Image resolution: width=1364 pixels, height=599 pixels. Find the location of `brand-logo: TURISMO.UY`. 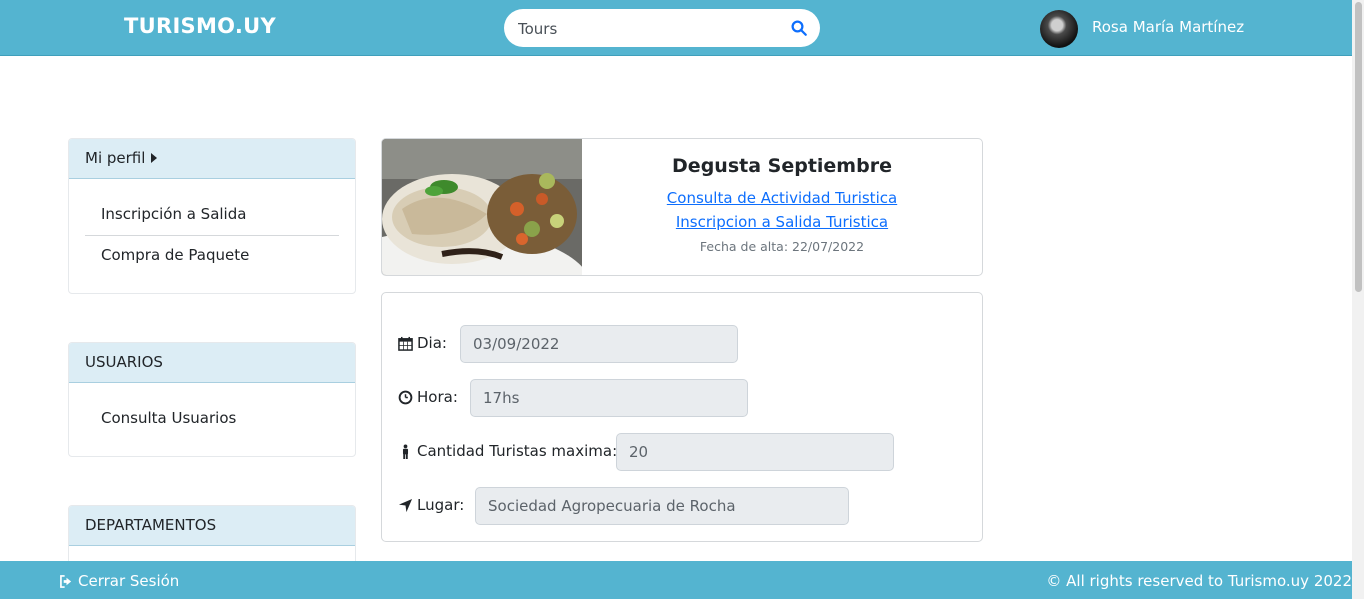

brand-logo: TURISMO.UY is located at coordinates (200, 26).